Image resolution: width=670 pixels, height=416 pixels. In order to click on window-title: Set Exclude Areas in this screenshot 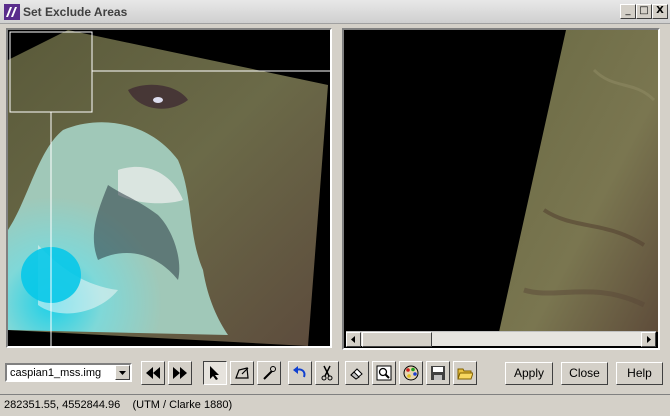, I will do `click(75, 12)`.